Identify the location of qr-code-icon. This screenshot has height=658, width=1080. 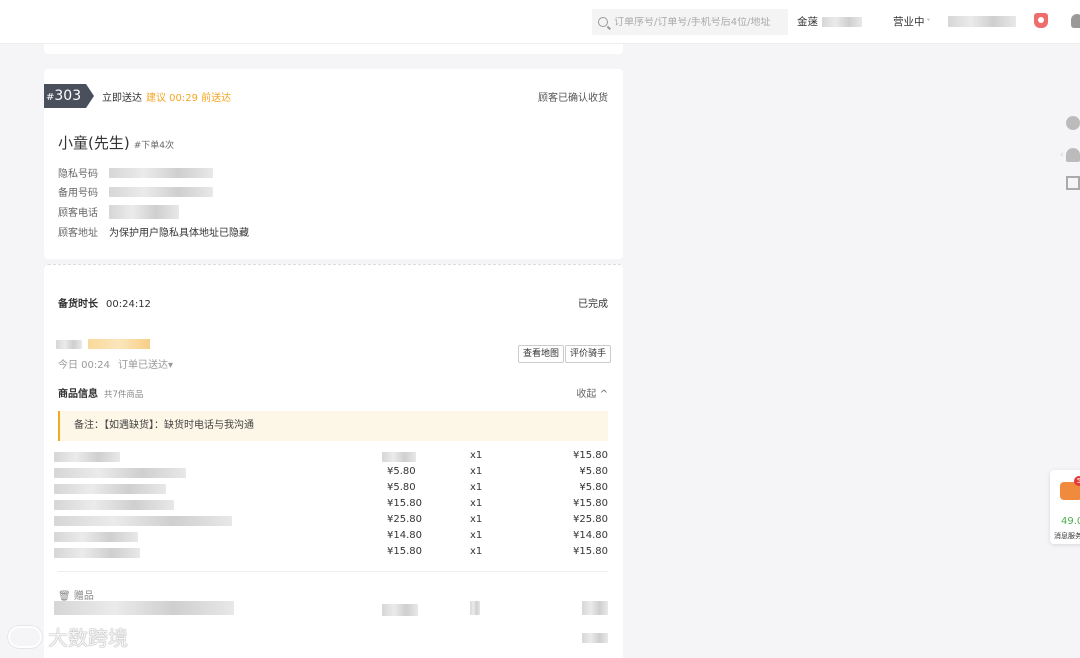
(1073, 183).